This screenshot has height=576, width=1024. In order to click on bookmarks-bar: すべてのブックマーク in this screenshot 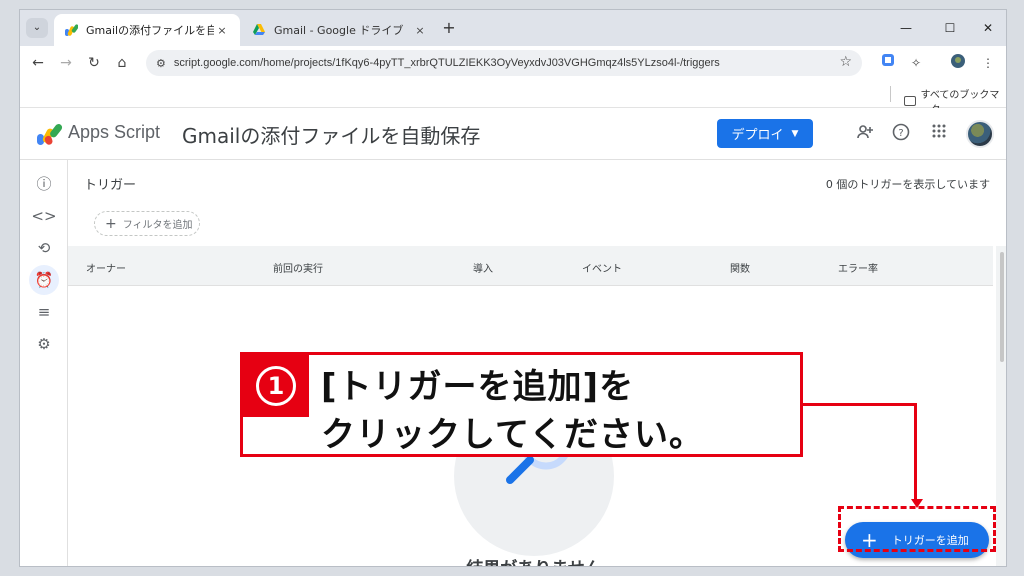, I will do `click(513, 98)`.